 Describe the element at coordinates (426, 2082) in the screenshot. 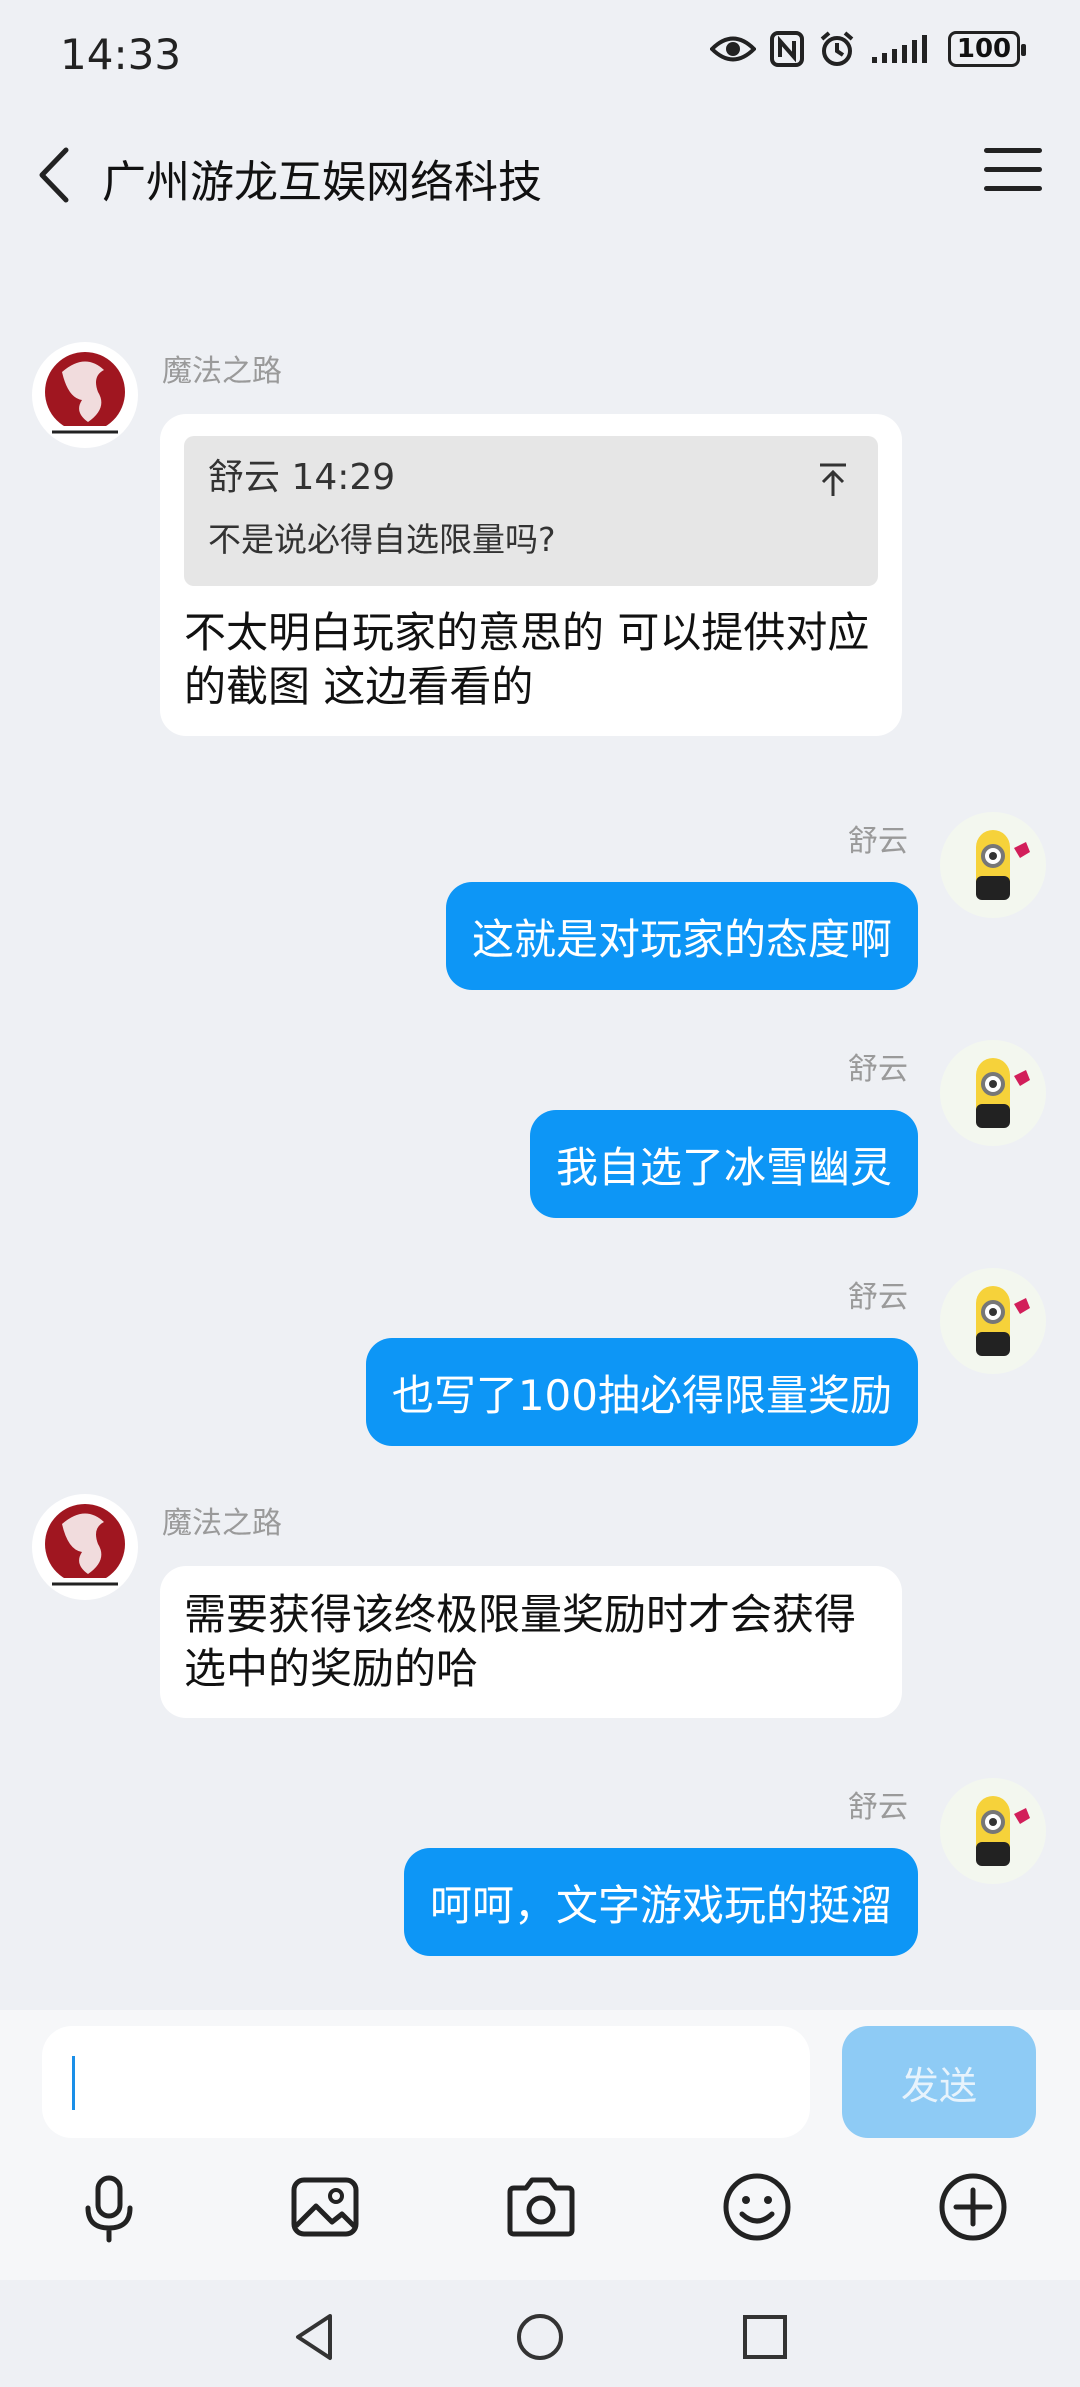

I see `message-input` at that location.